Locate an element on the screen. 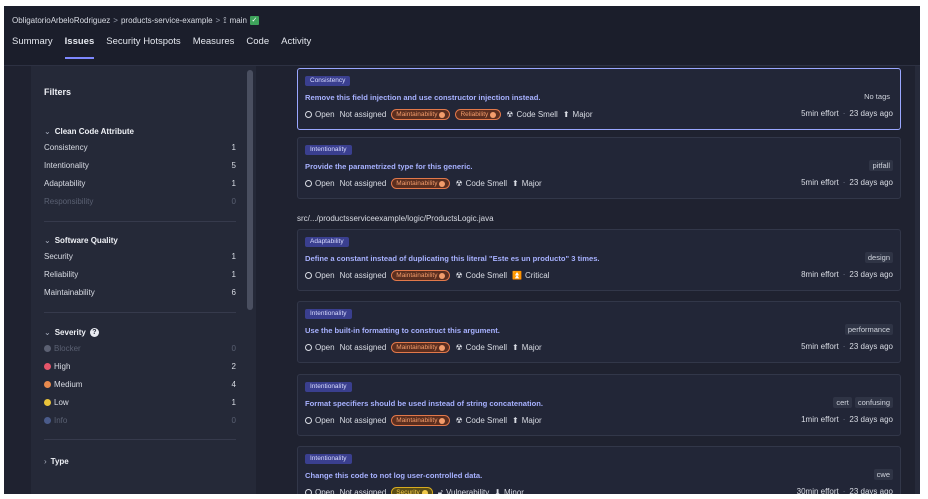  filter-option: Security 1 is located at coordinates (140, 256).